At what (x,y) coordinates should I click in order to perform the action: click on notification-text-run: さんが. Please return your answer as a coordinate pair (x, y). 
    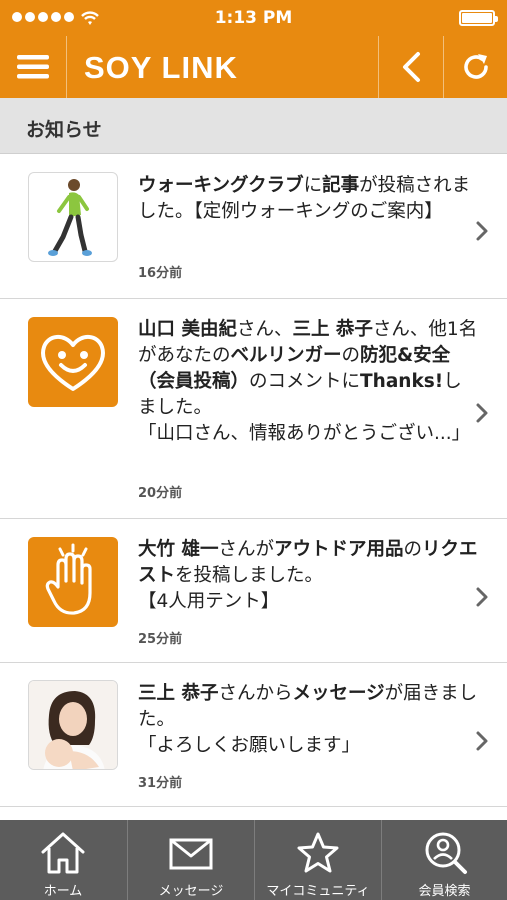
    Looking at the image, I should click on (246, 549).